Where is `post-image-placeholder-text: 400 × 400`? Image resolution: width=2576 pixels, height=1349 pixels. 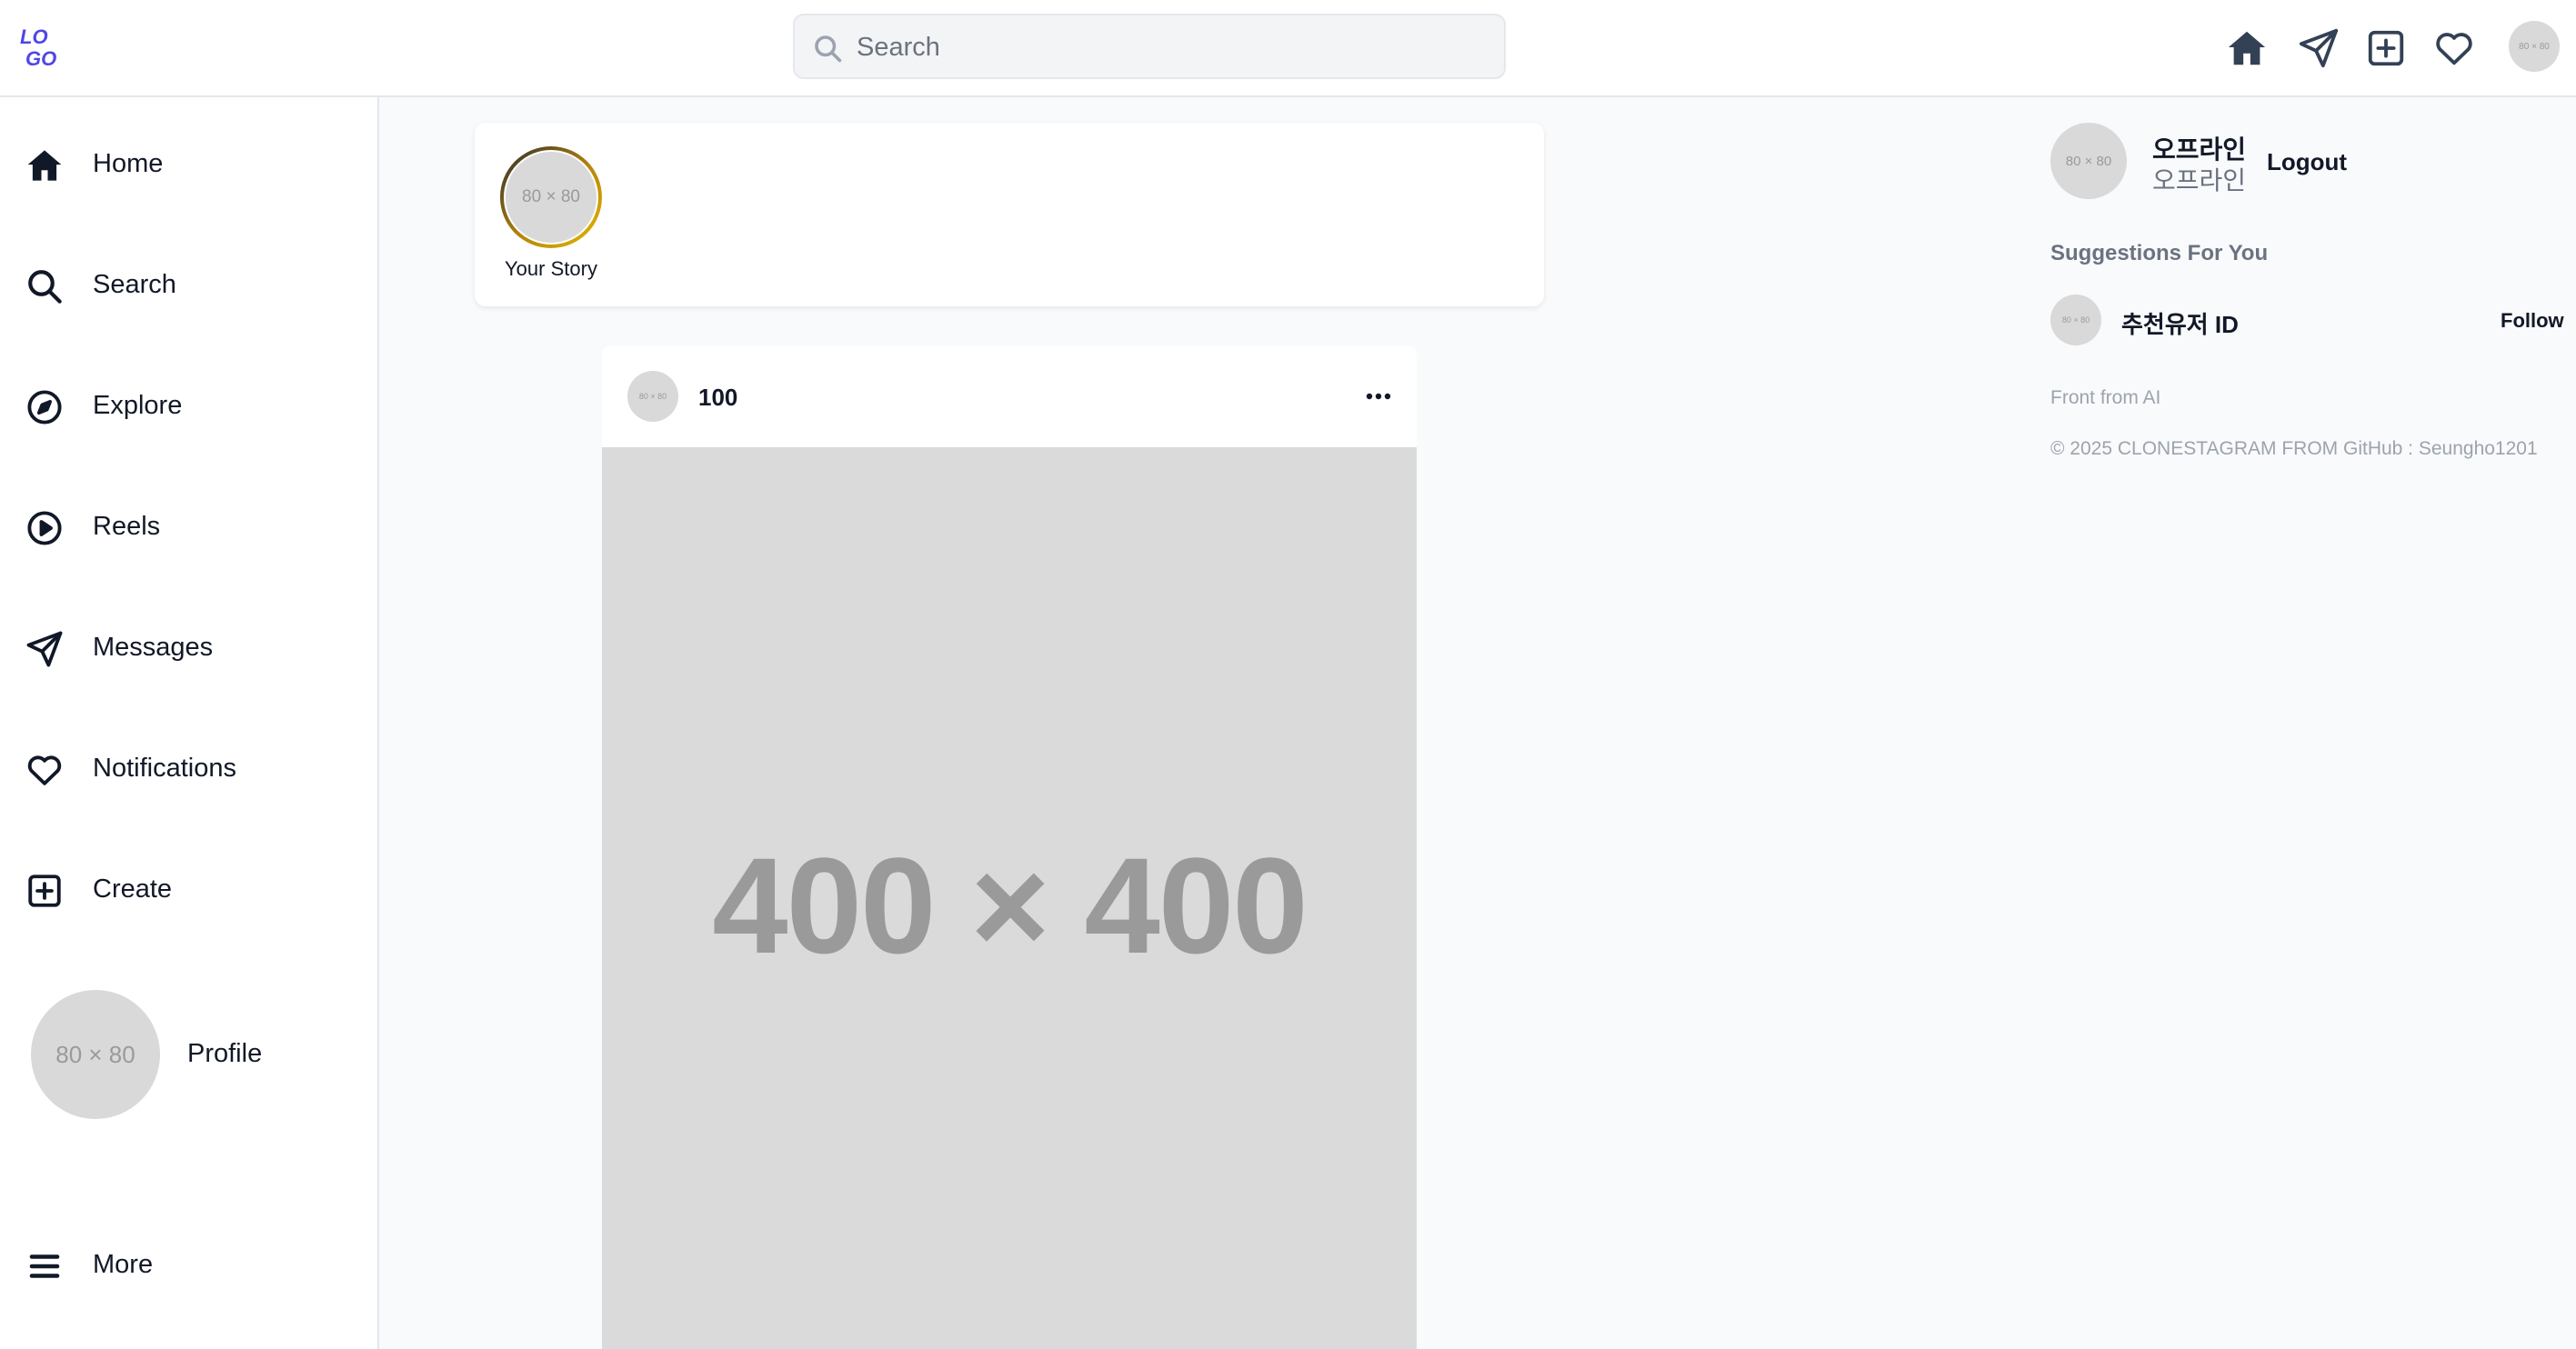
post-image-placeholder-text: 400 × 400 is located at coordinates (1010, 905).